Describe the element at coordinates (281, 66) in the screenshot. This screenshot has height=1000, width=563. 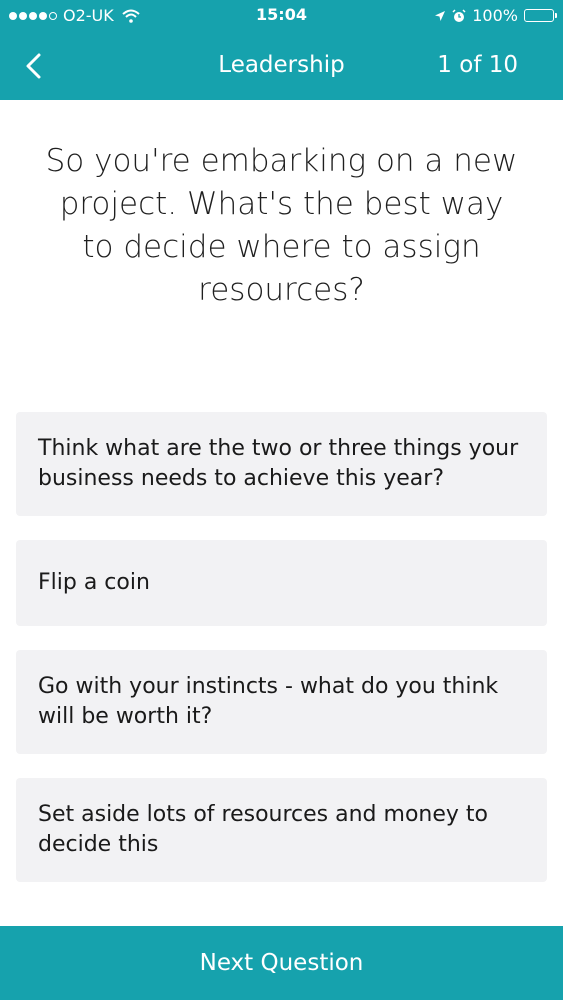
I see `nav-bar: Leadership 1 of 10` at that location.